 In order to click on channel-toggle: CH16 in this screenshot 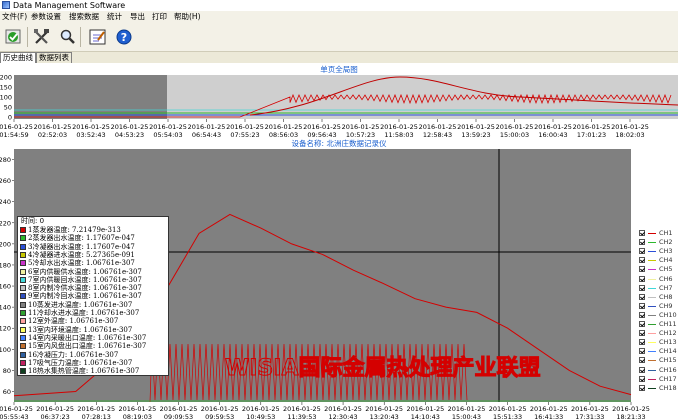, I will do `click(655, 370)`.